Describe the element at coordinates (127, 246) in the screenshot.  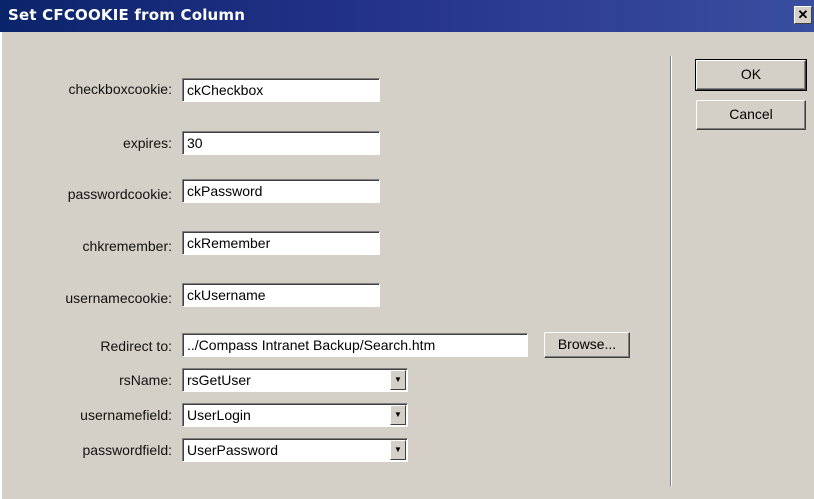
I see `chkremember-label: chkremember:` at that location.